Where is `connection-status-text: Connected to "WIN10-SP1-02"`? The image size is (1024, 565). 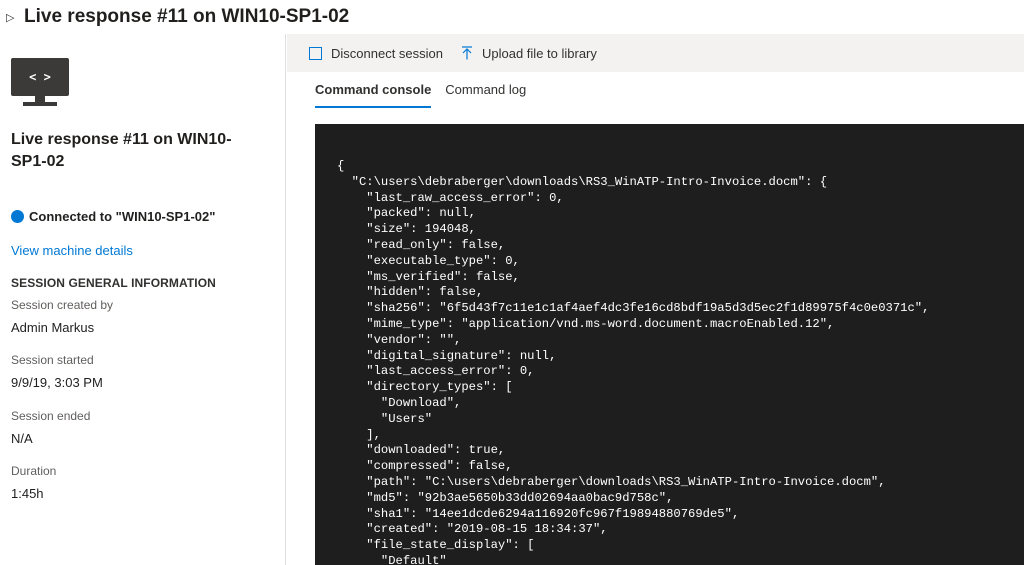 connection-status-text: Connected to "WIN10-SP1-02" is located at coordinates (122, 216).